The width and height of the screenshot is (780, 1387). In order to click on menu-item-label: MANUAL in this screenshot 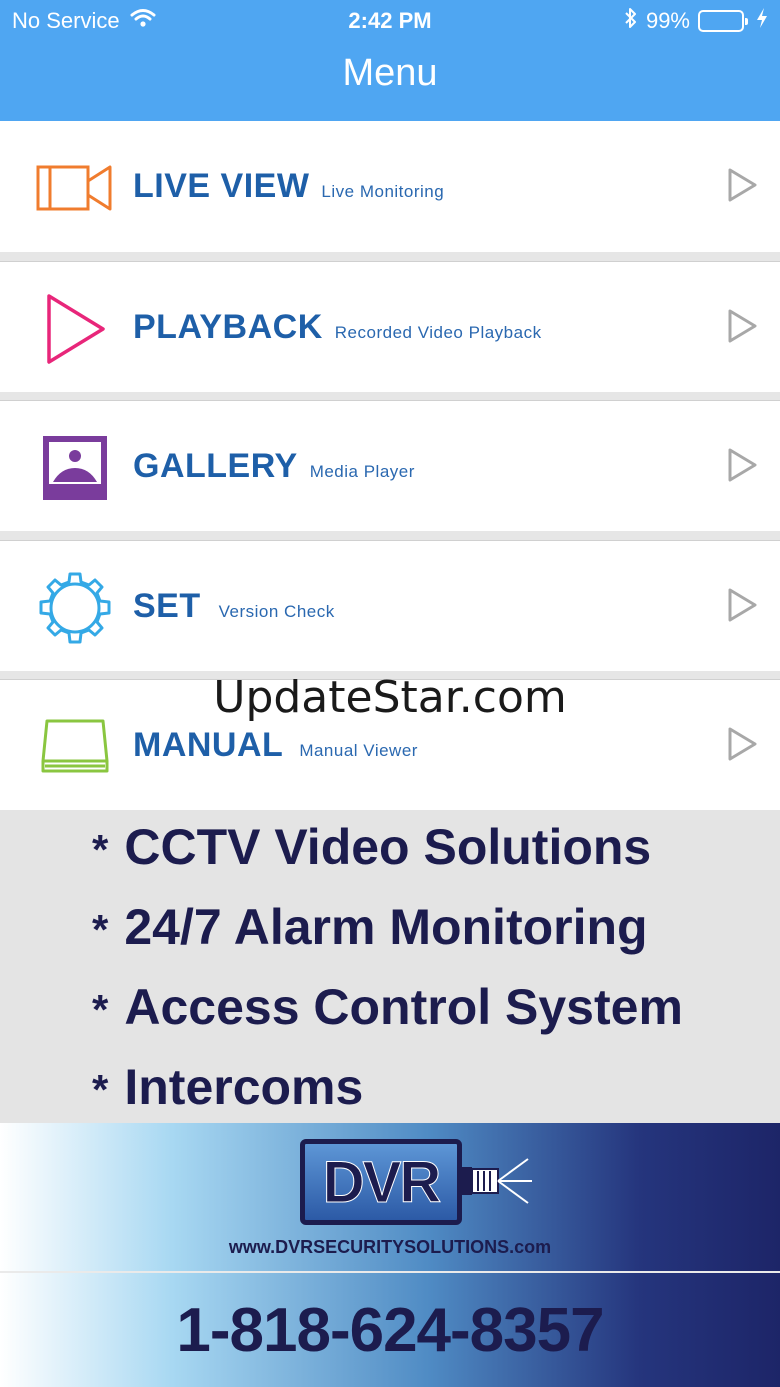, I will do `click(208, 745)`.